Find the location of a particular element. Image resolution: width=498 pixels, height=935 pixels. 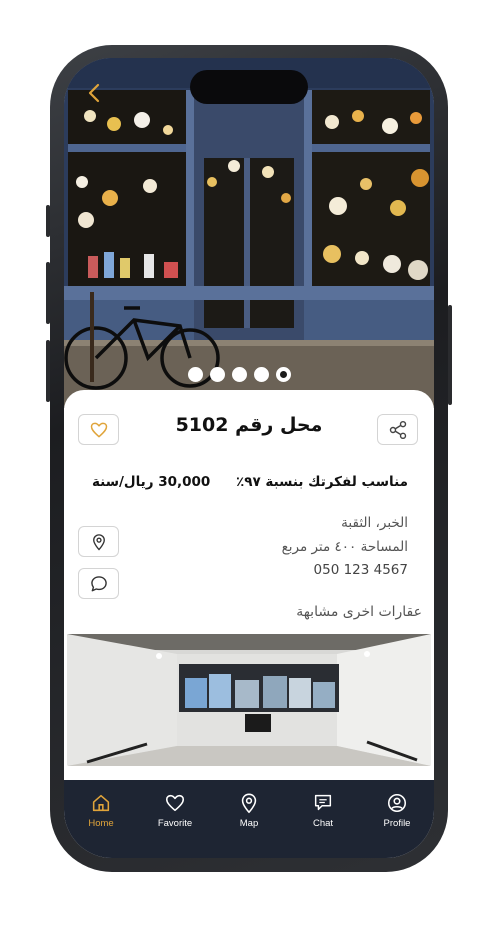

similar-properties-heading: عقارات اخرى مشابهة is located at coordinates (359, 612).